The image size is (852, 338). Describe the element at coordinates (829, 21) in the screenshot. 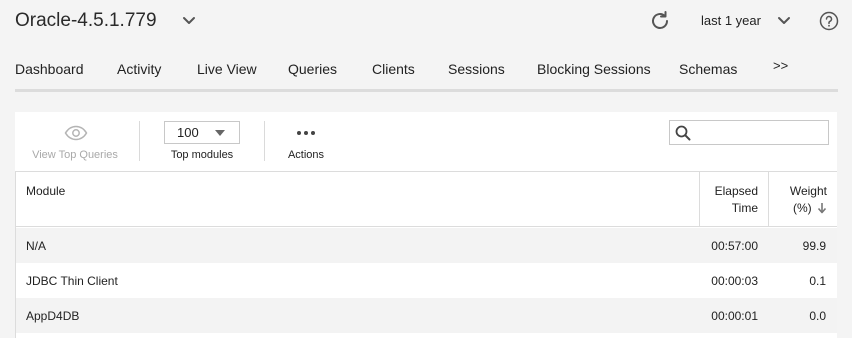

I see `help-icon` at that location.